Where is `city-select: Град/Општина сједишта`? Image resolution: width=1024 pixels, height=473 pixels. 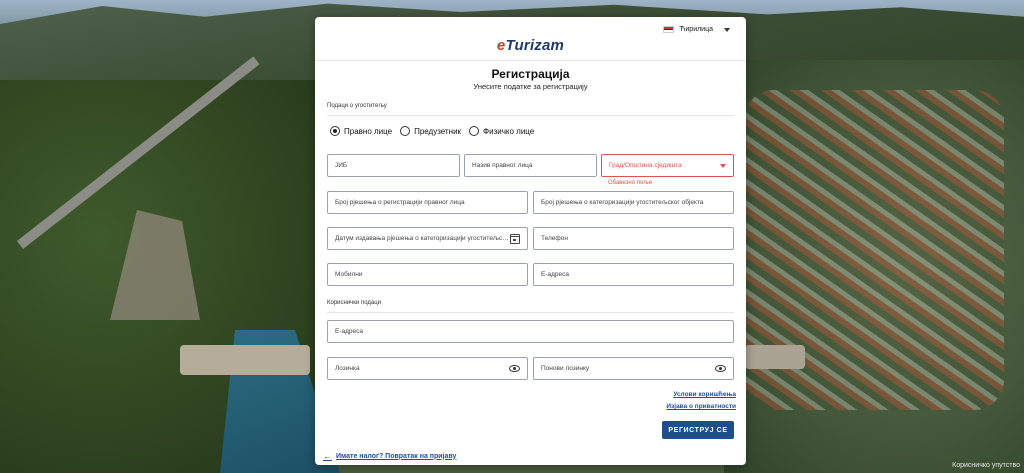 city-select: Град/Општина сједишта is located at coordinates (667, 165).